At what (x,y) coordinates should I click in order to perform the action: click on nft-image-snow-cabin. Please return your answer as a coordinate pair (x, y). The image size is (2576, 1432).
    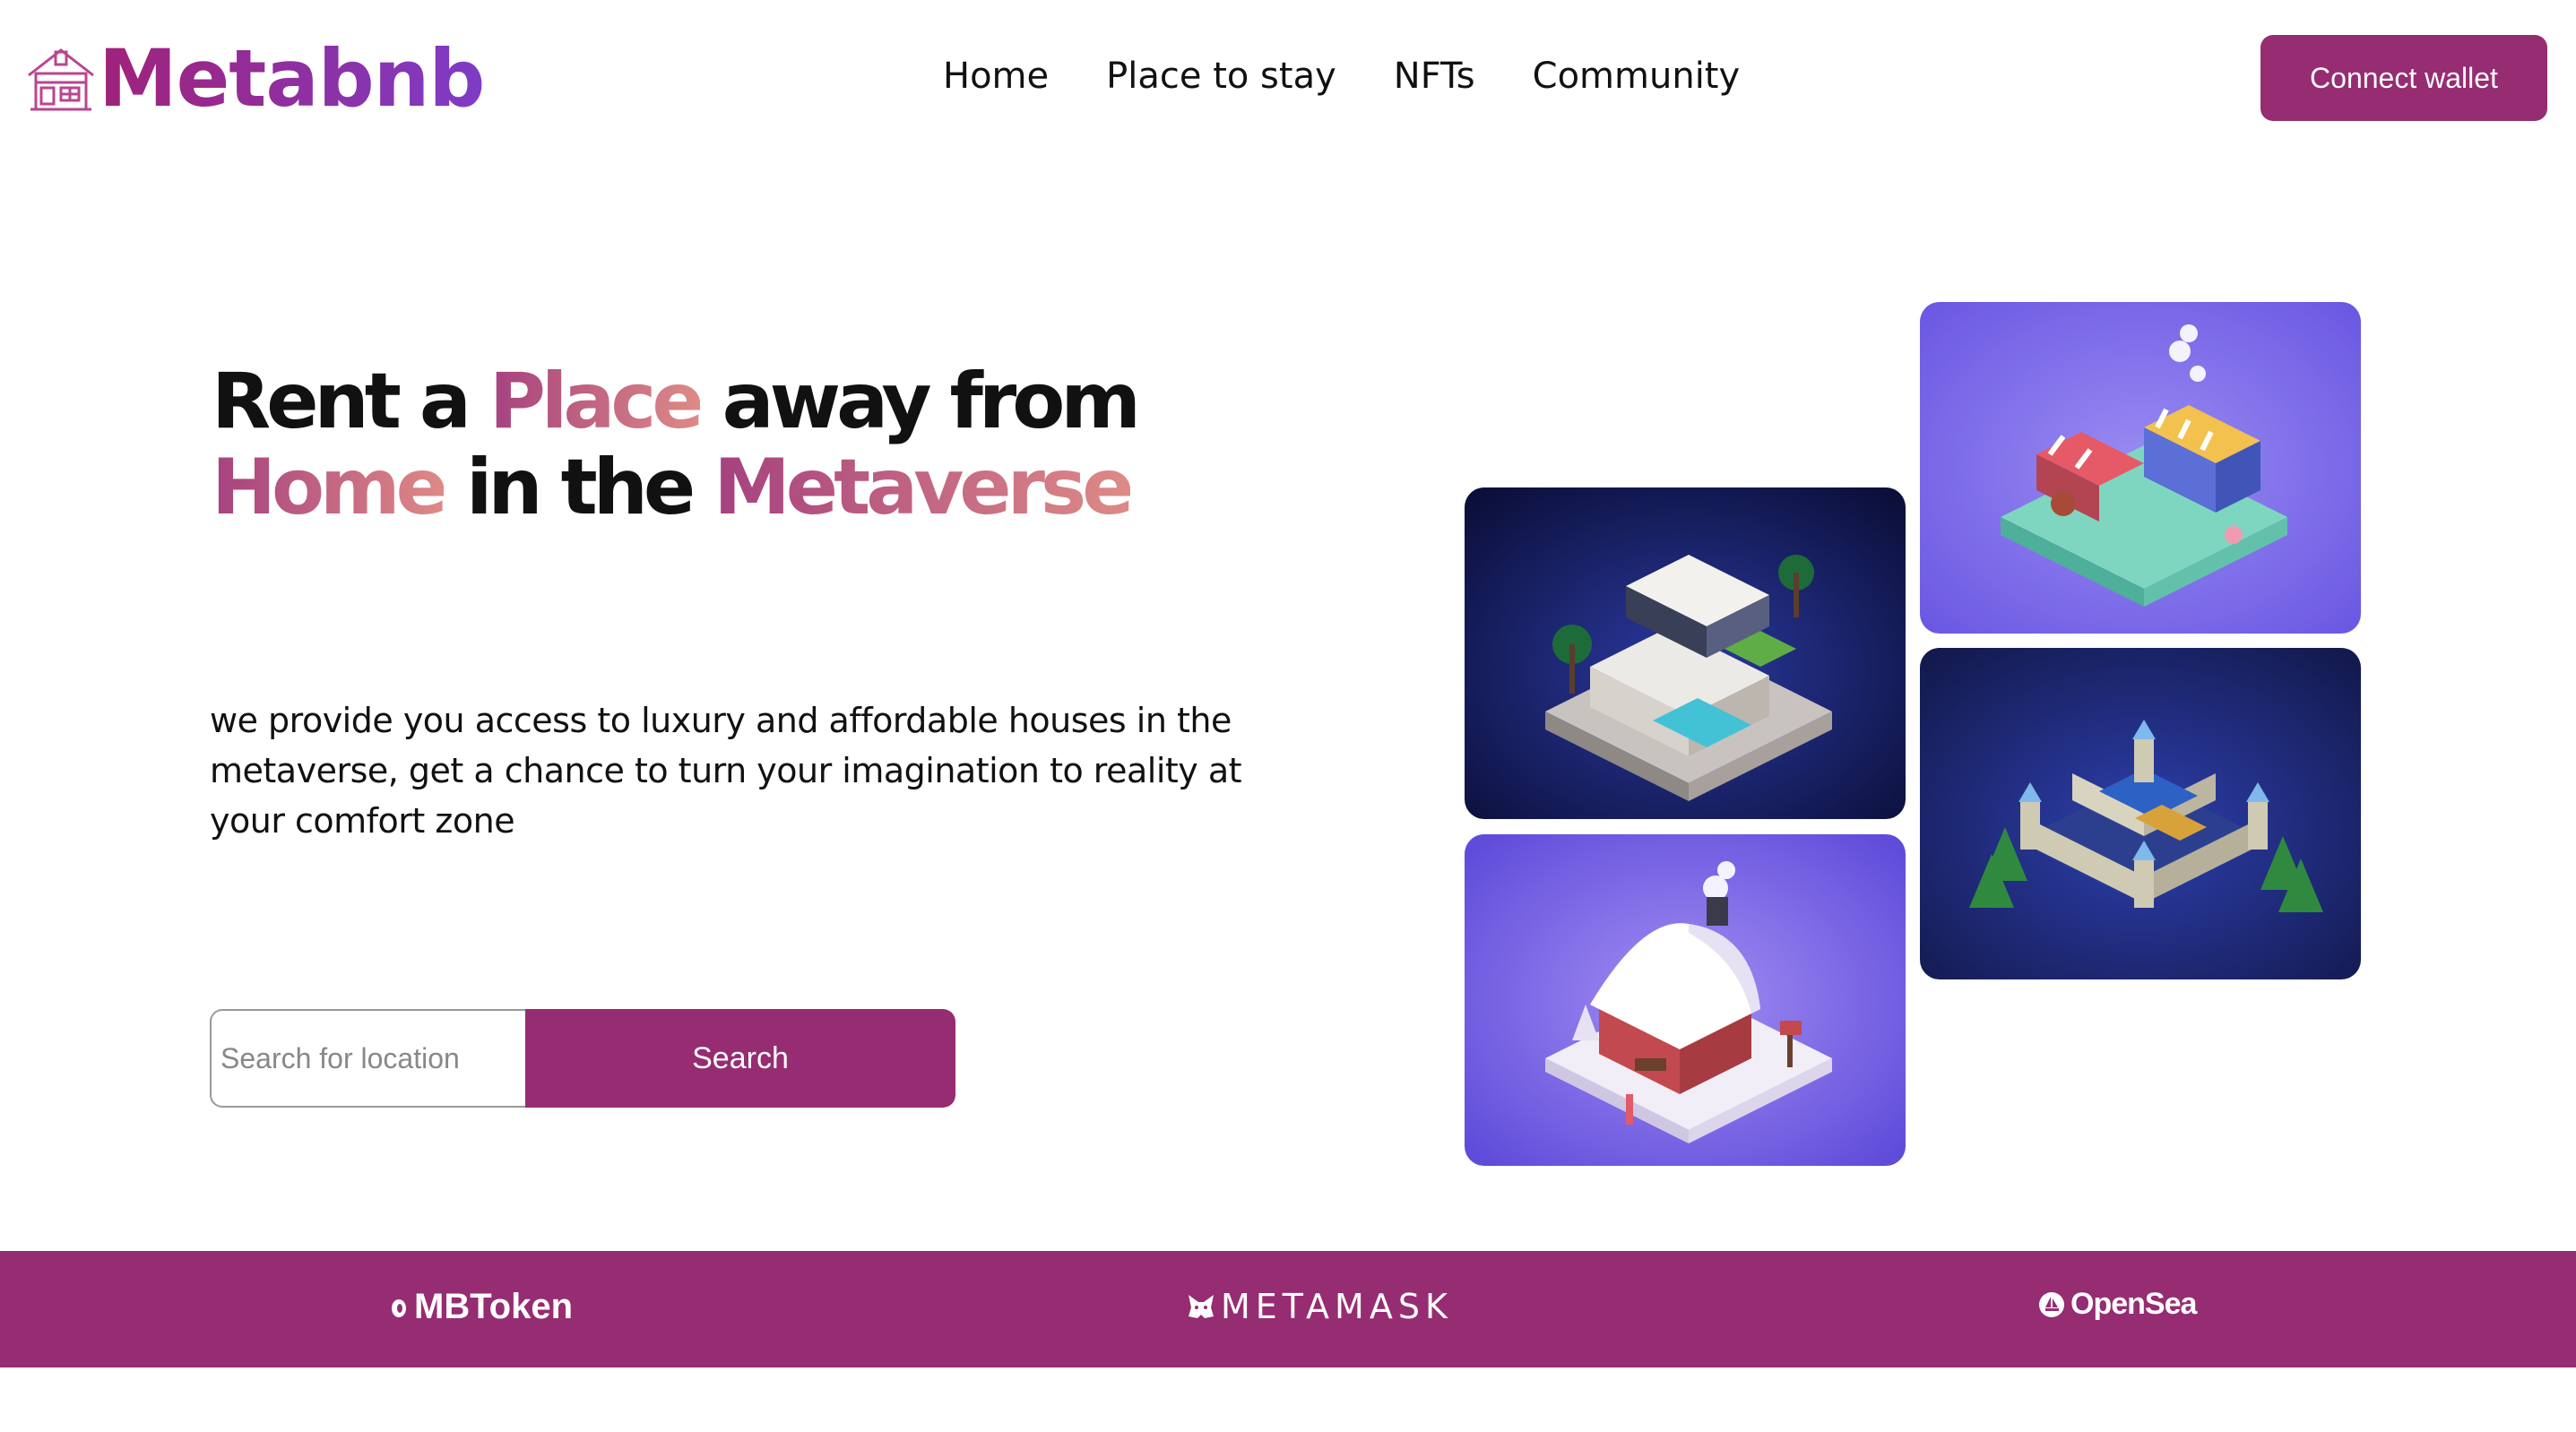
    Looking at the image, I should click on (1685, 1000).